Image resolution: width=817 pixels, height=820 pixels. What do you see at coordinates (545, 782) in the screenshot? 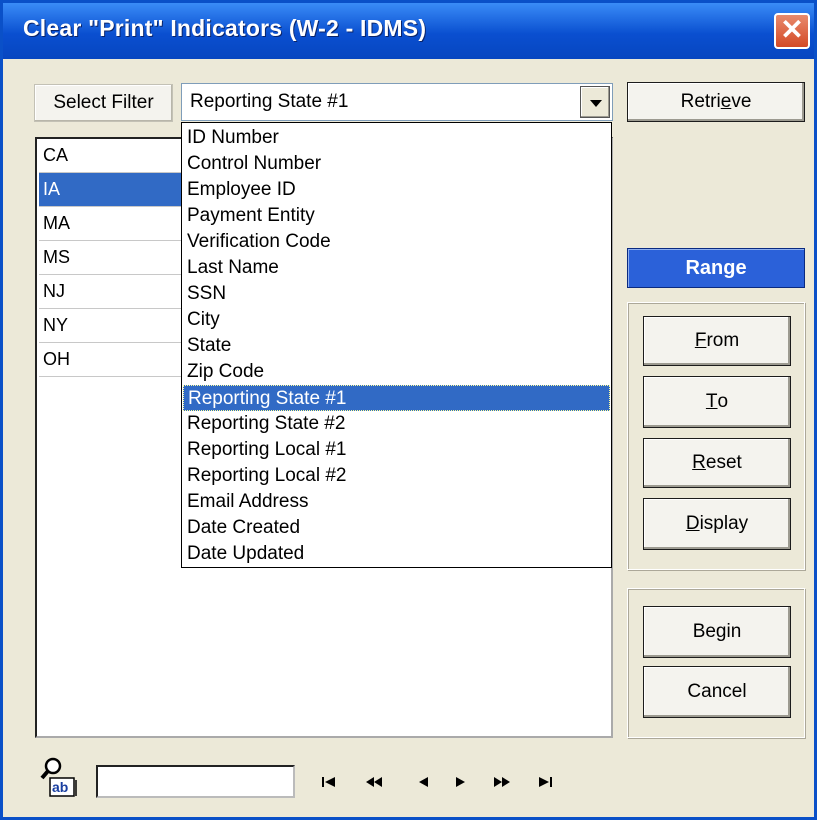
I see `last-record-icon` at bounding box center [545, 782].